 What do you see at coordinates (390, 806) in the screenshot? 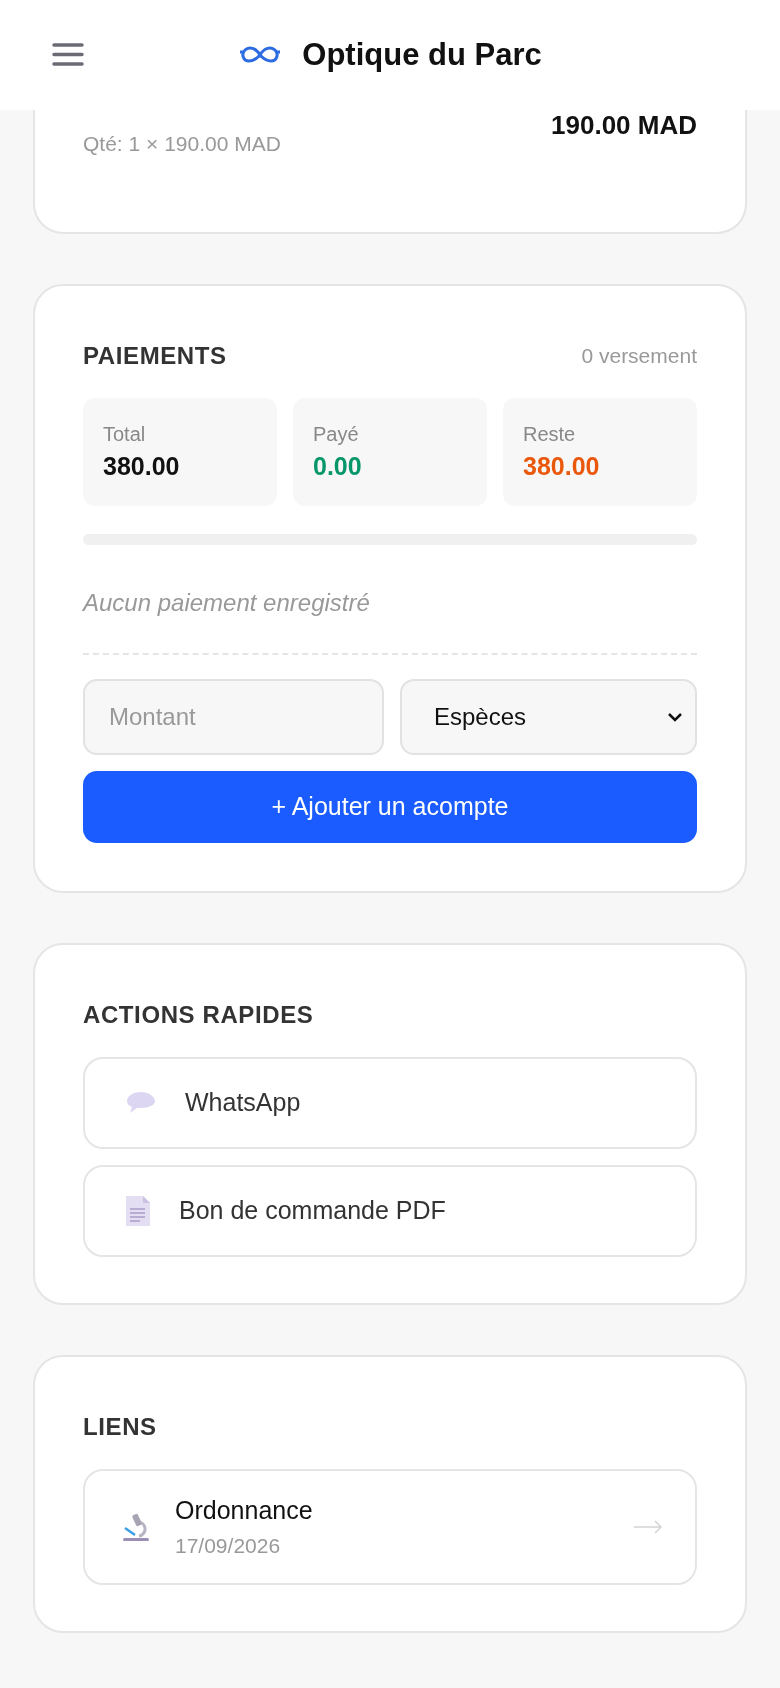
I see `add-deposit-button: + Ajouter un acompte` at bounding box center [390, 806].